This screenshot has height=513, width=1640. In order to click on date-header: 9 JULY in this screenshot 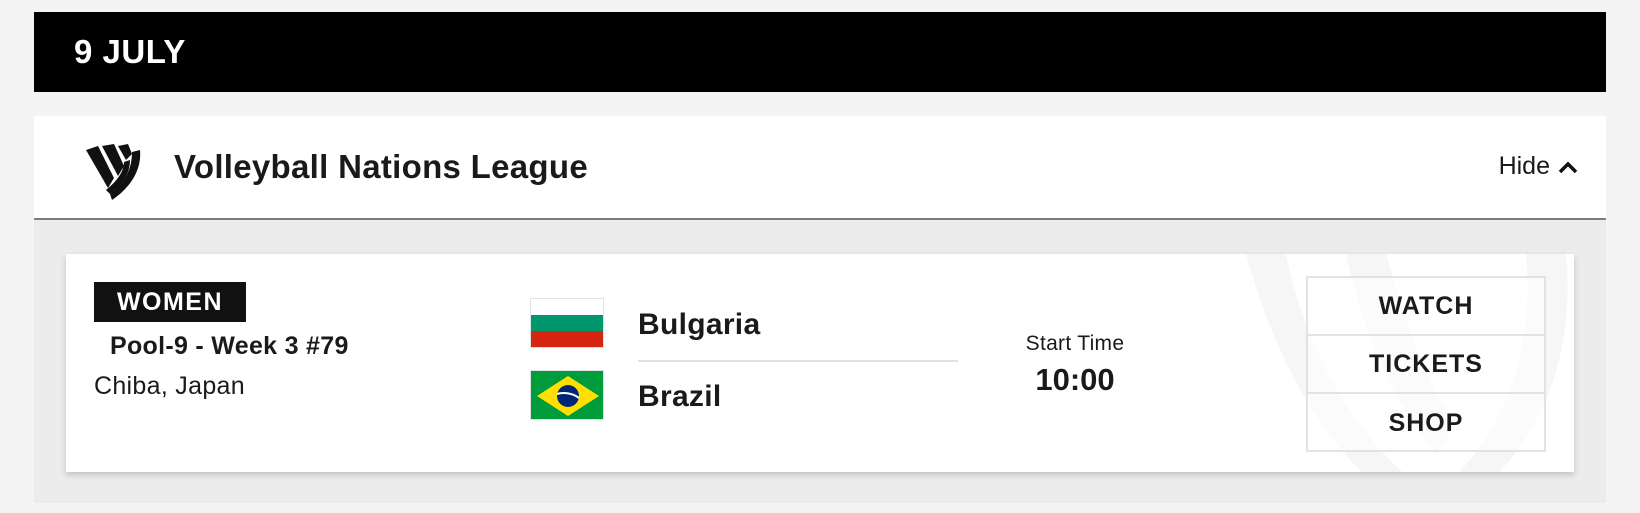, I will do `click(820, 52)`.